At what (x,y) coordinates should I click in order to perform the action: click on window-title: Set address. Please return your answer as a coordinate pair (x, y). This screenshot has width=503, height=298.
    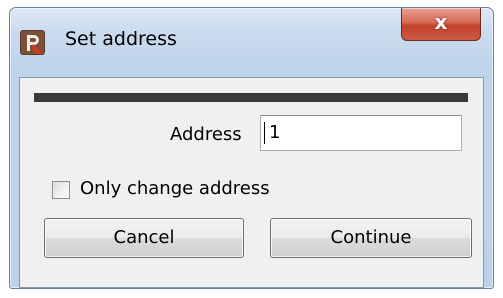
    Looking at the image, I should click on (121, 39).